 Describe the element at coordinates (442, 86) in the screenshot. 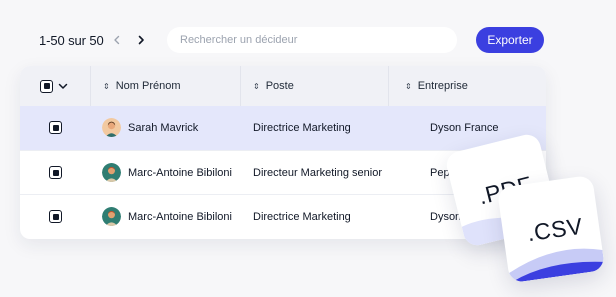

I see `column-header-label: Entreprise` at that location.